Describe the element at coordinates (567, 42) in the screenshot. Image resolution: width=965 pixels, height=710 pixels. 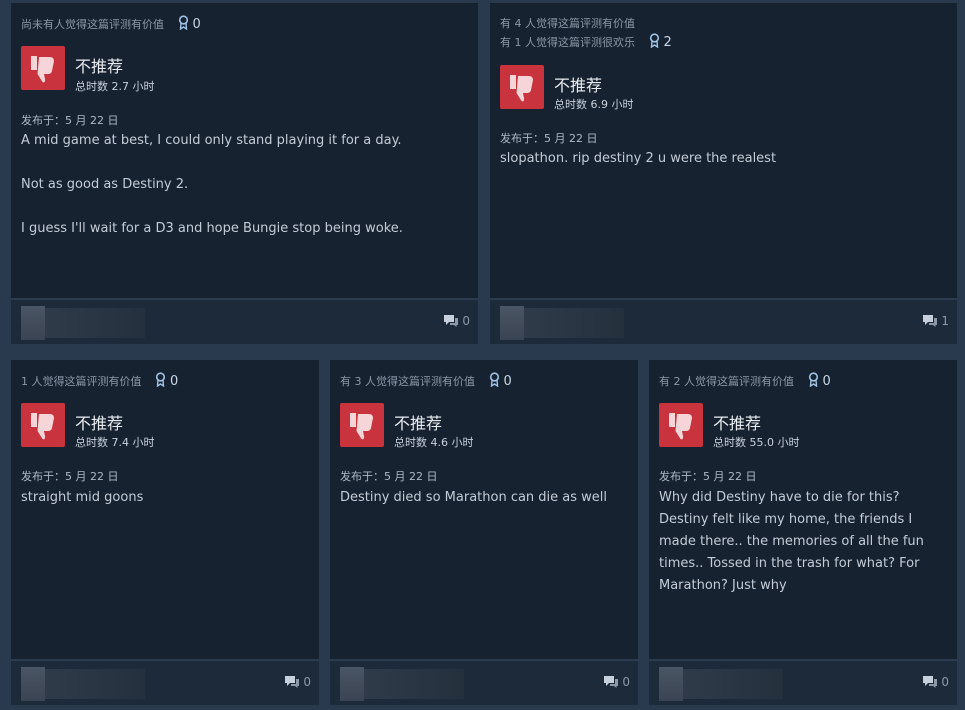
I see `funny-text: 有 1 人觉得这篇评测很欢乐` at that location.